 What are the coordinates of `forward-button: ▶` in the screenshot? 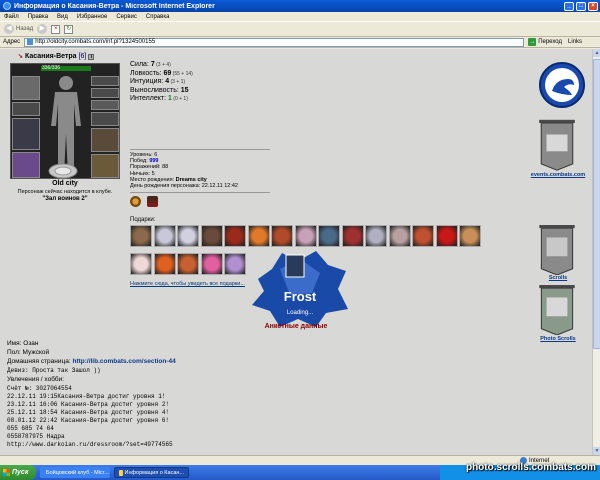 It's located at (42, 29).